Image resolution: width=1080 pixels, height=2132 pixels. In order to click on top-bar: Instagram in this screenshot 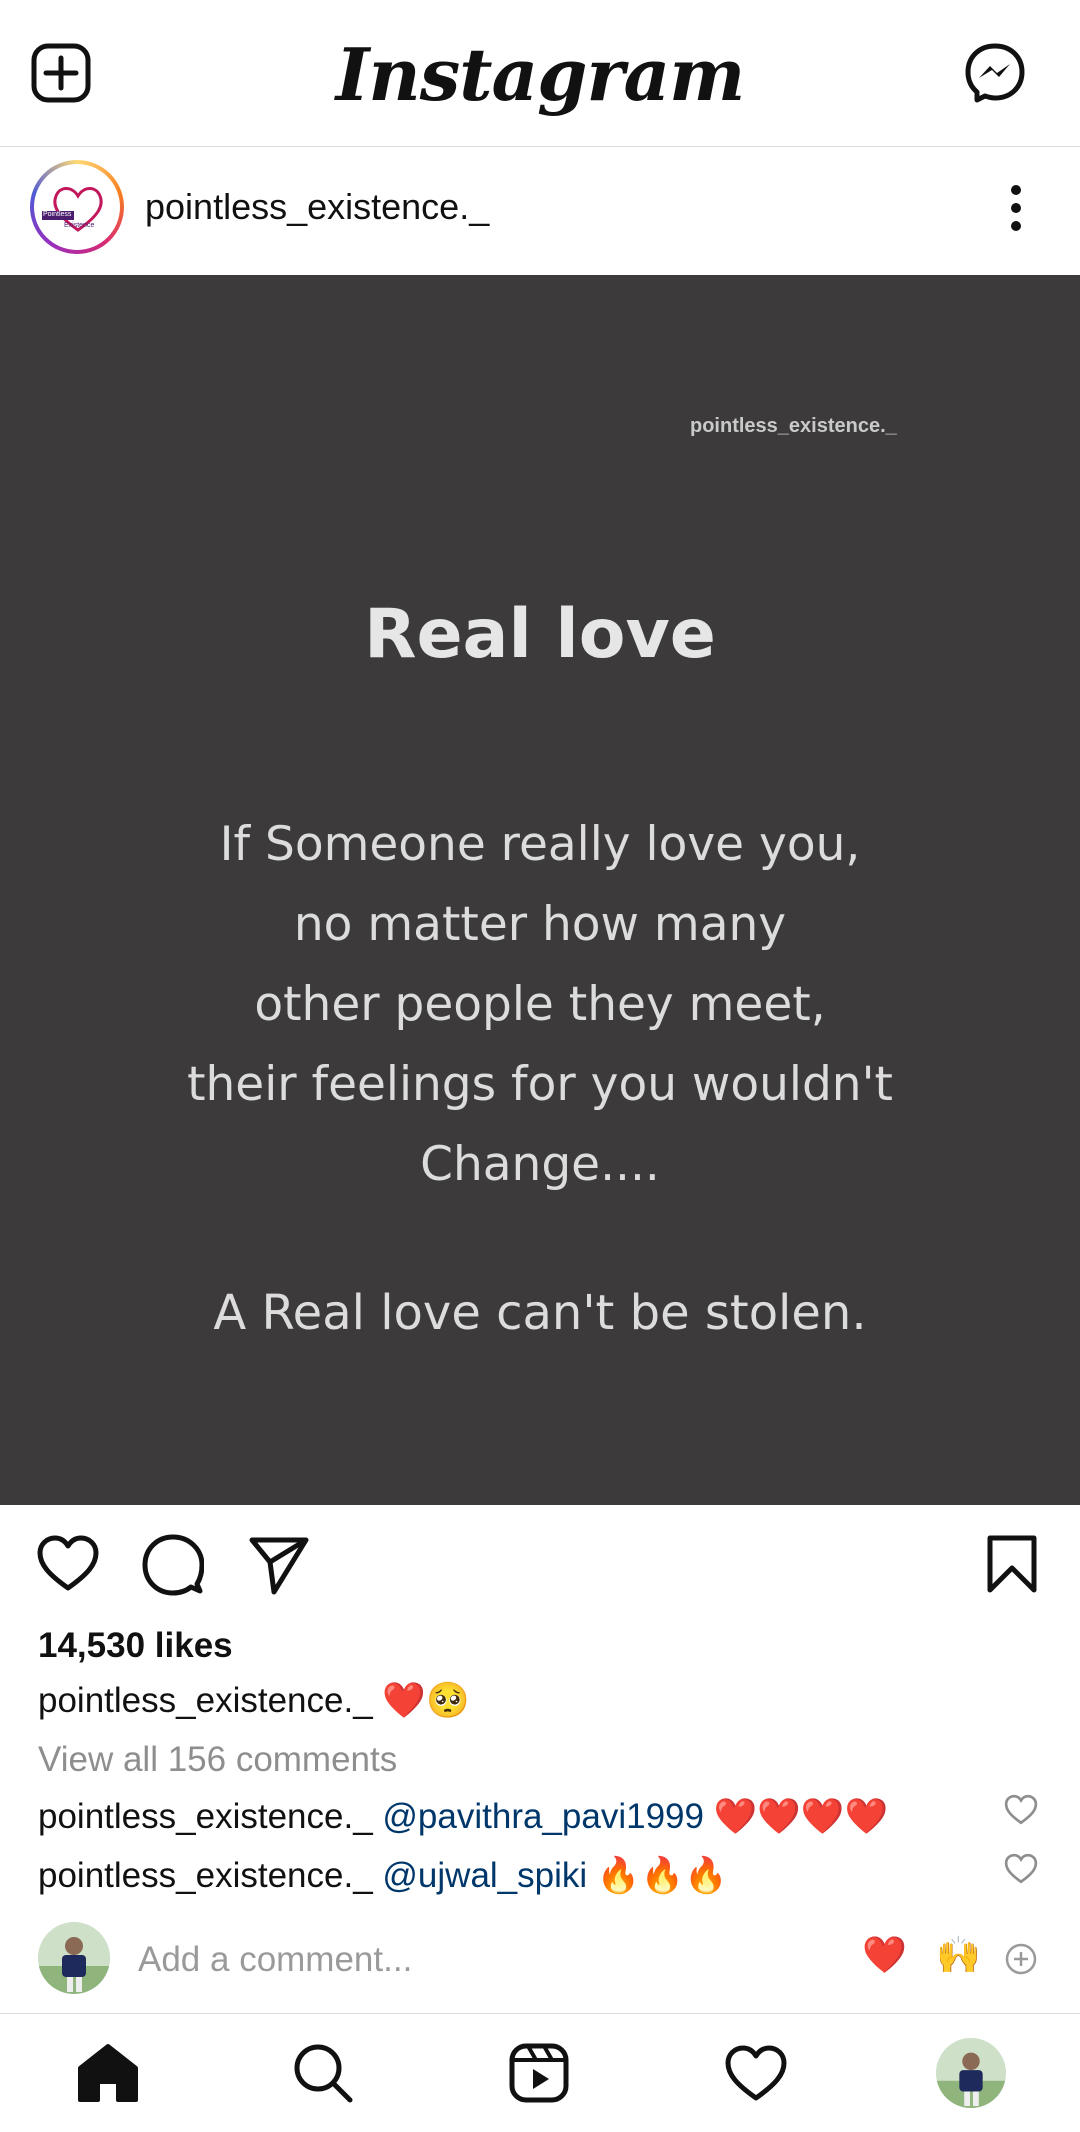, I will do `click(540, 73)`.